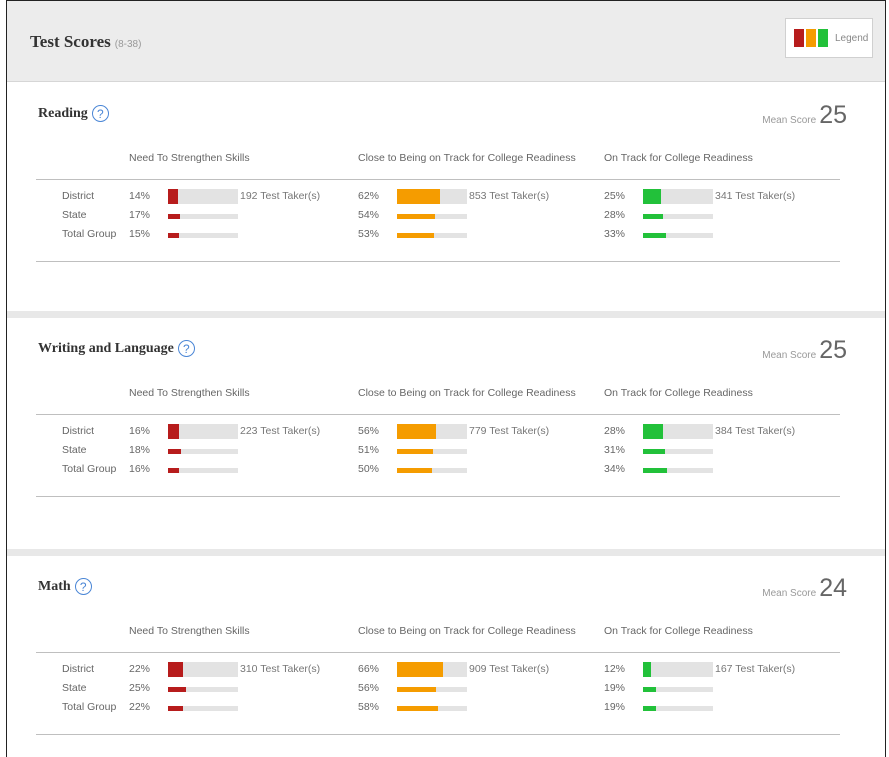 The height and width of the screenshot is (757, 889). What do you see at coordinates (140, 450) in the screenshot?
I see `percent-value: 18%` at bounding box center [140, 450].